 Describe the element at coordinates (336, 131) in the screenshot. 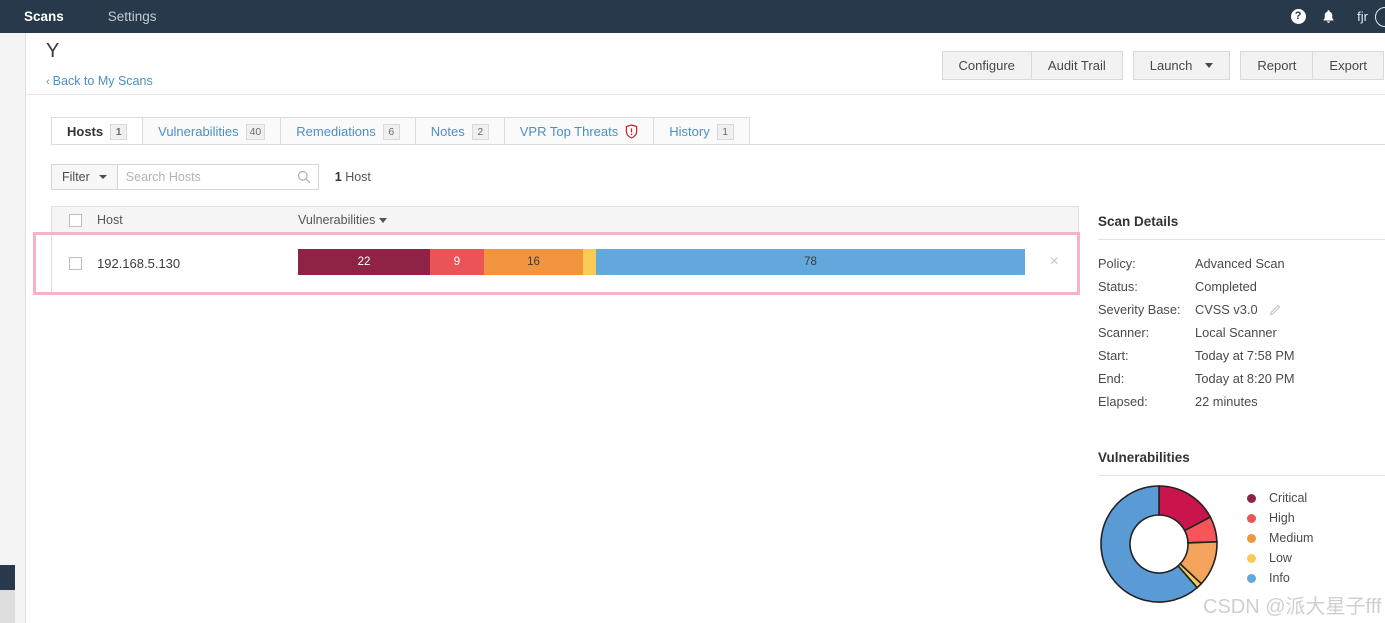

I see `tab-label: Remediations` at that location.